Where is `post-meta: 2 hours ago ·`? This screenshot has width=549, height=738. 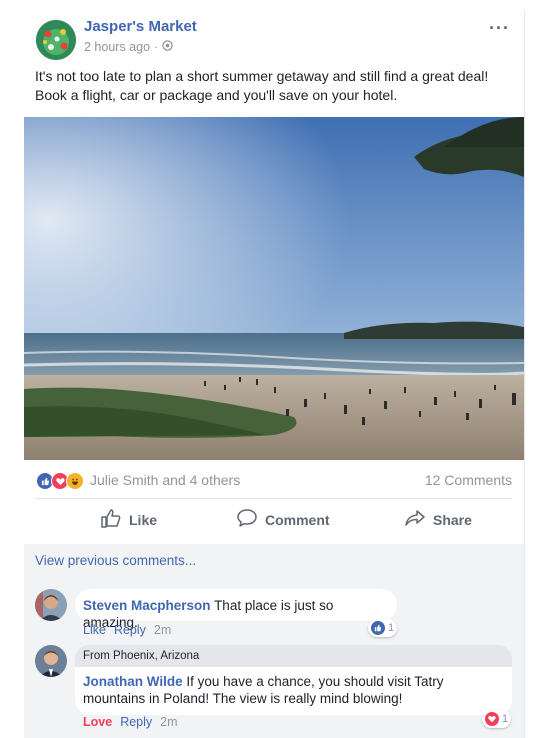
post-meta: 2 hours ago · is located at coordinates (128, 47).